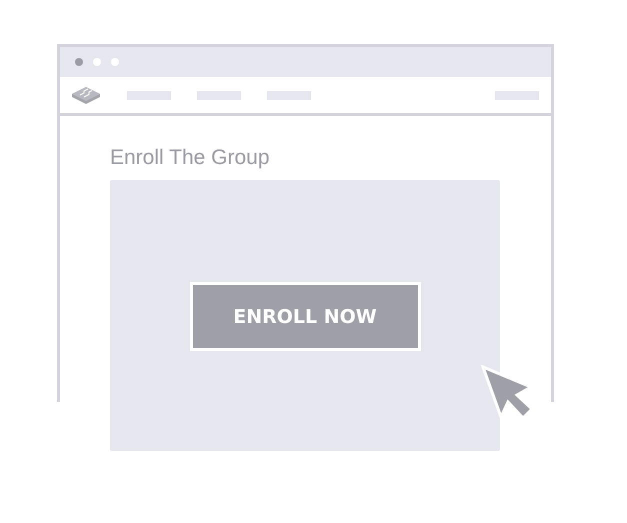  I want to click on logo-icon, so click(86, 95).